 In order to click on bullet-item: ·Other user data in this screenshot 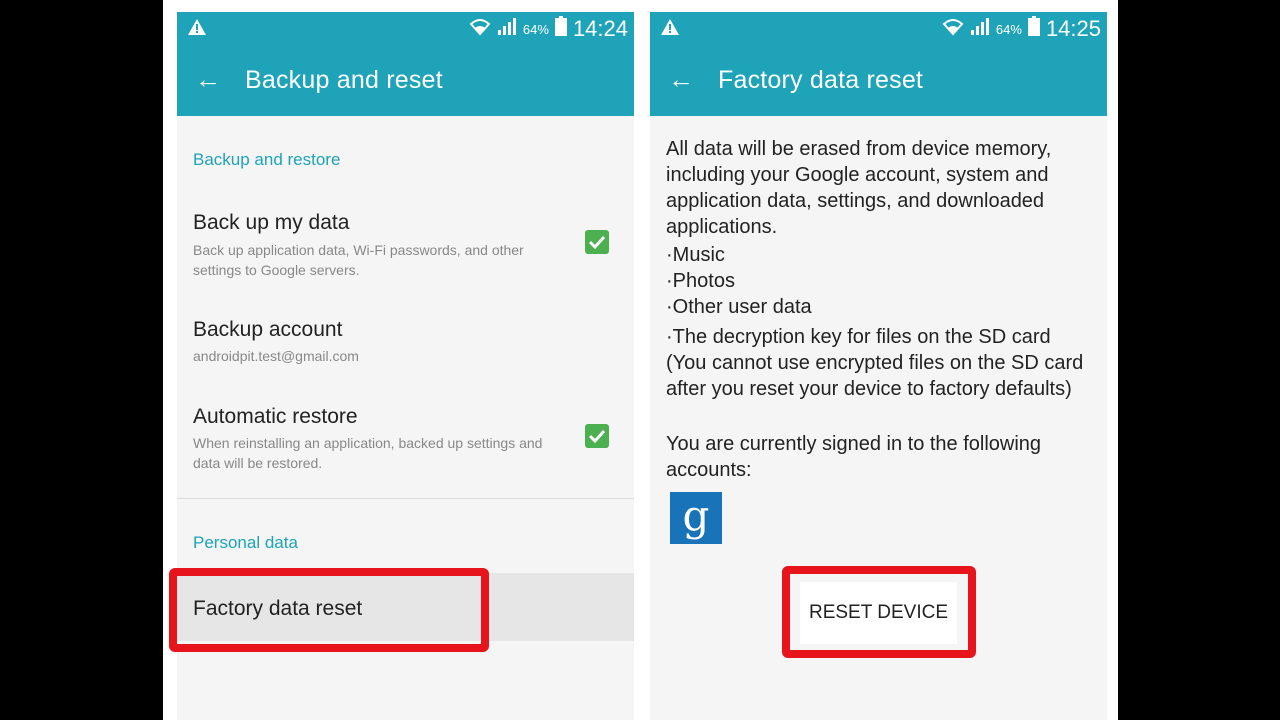, I will do `click(739, 307)`.